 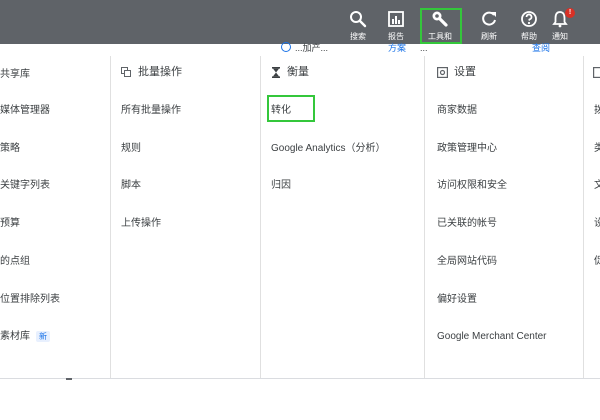 I want to click on menu-item-cut-3: 文, so click(x=597, y=186).